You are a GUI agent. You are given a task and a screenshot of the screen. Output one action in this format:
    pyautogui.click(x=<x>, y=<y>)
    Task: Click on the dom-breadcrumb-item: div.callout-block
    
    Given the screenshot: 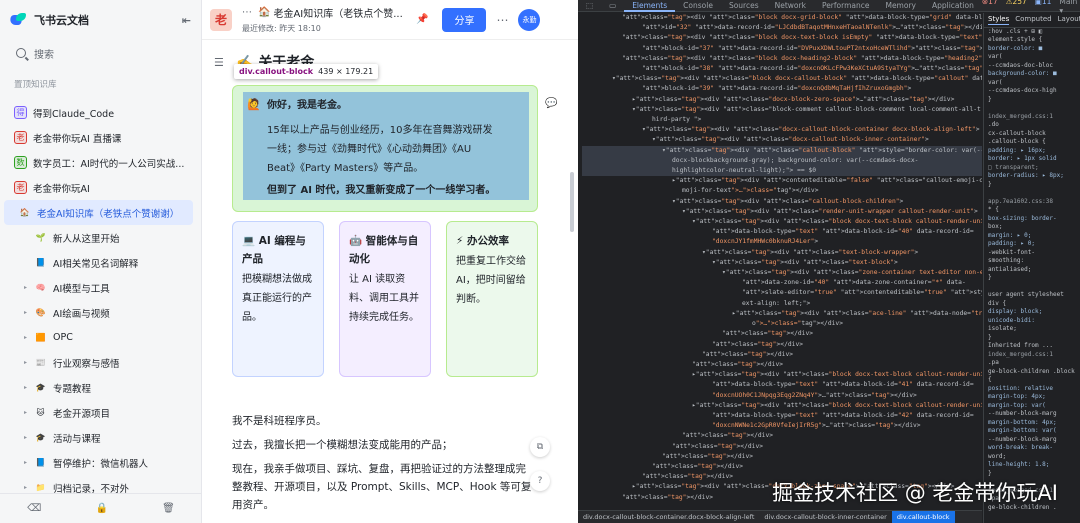 What is the action you would take?
    pyautogui.click(x=923, y=517)
    